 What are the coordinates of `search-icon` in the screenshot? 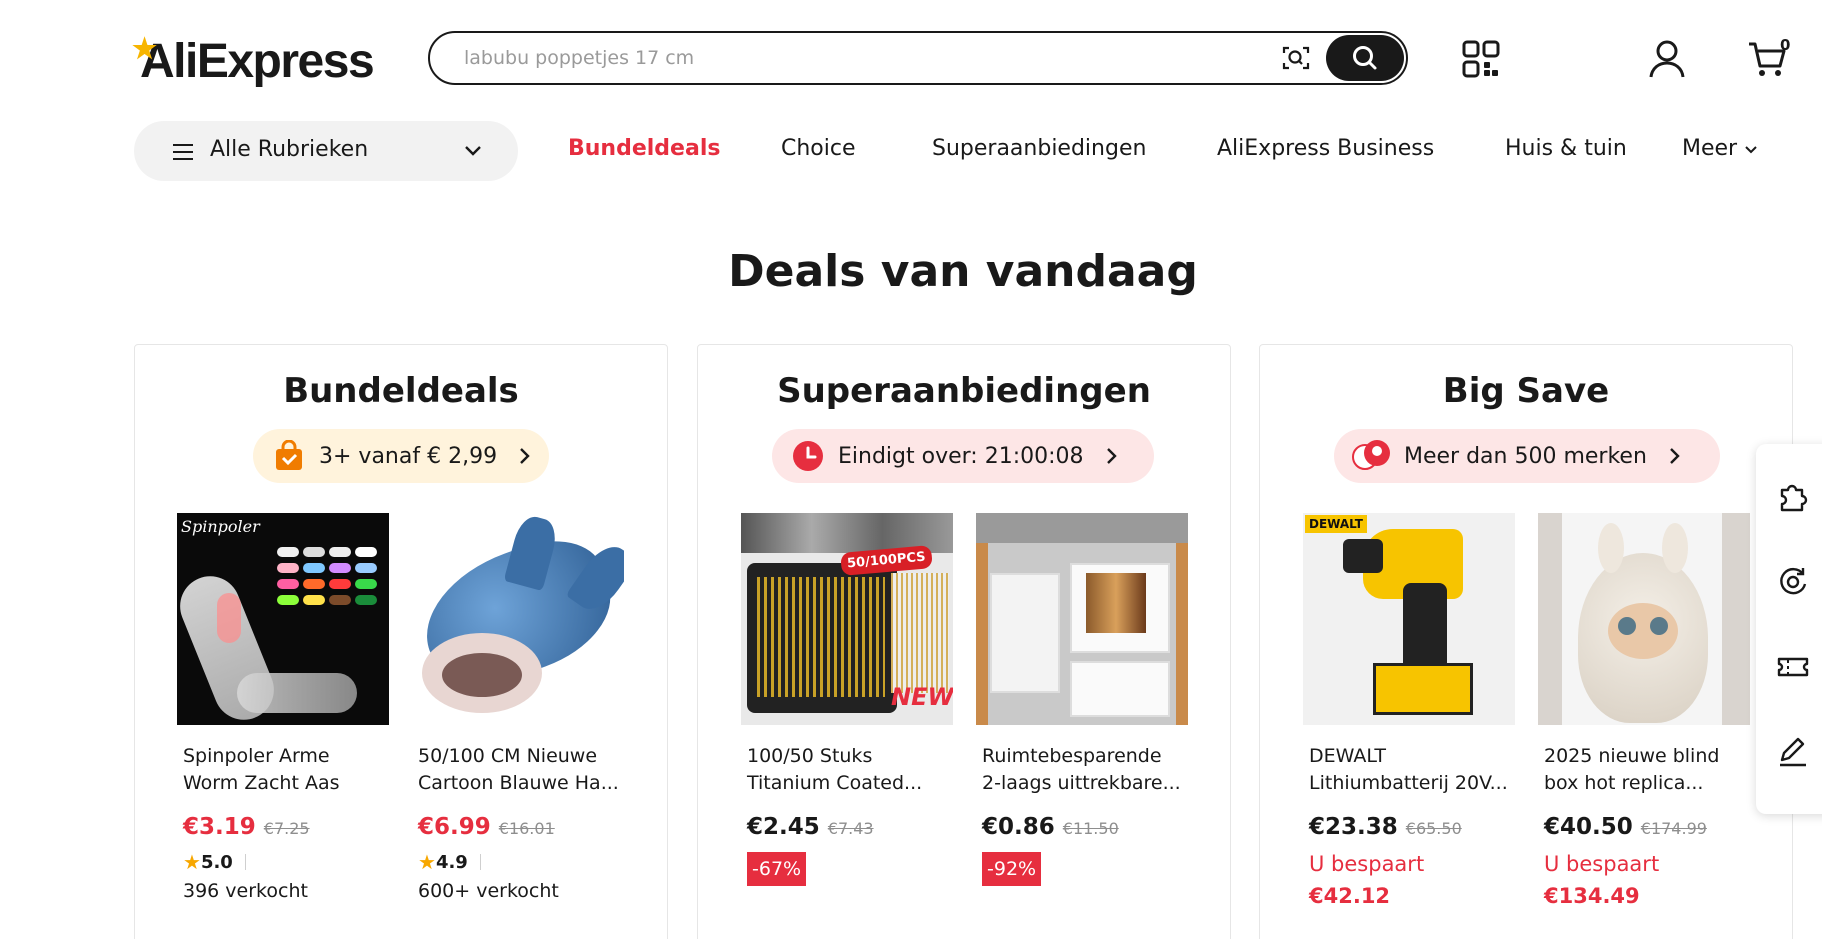 It's located at (1365, 58).